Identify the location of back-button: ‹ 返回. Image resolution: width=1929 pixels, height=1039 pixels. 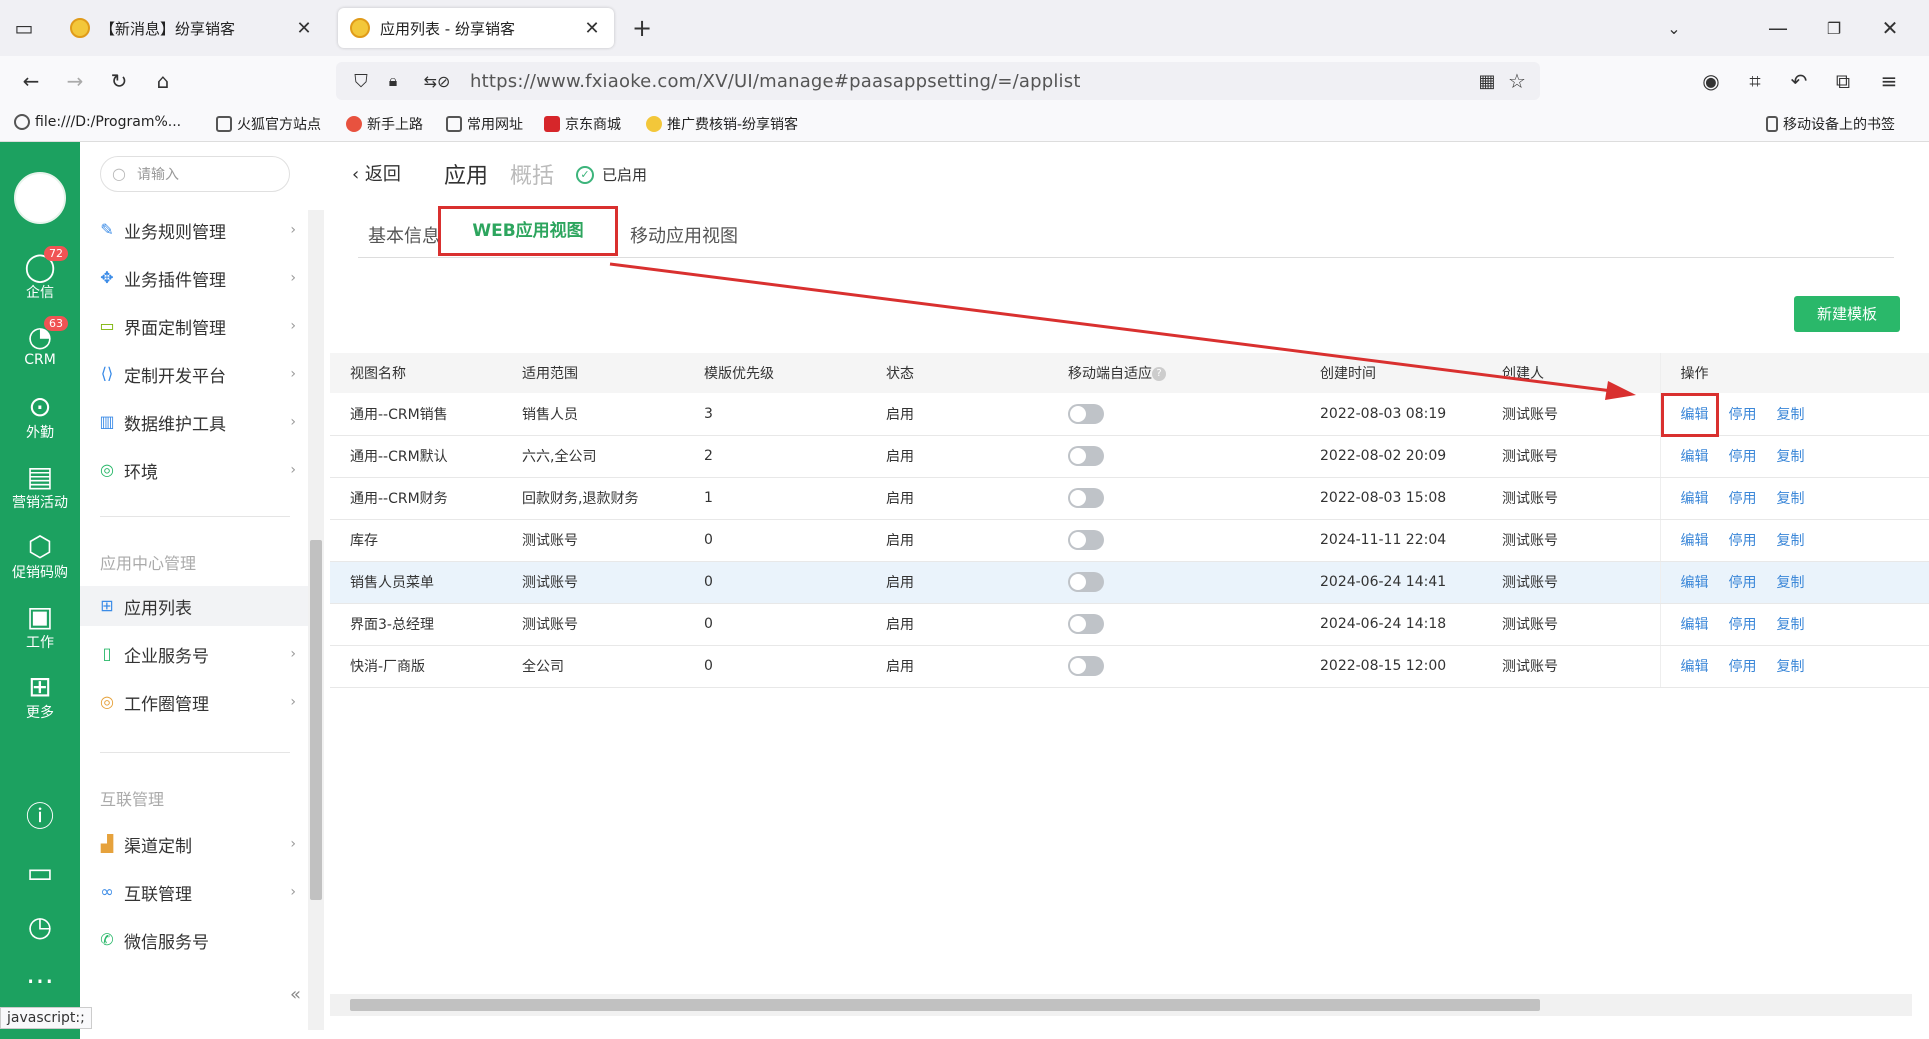
(376, 173).